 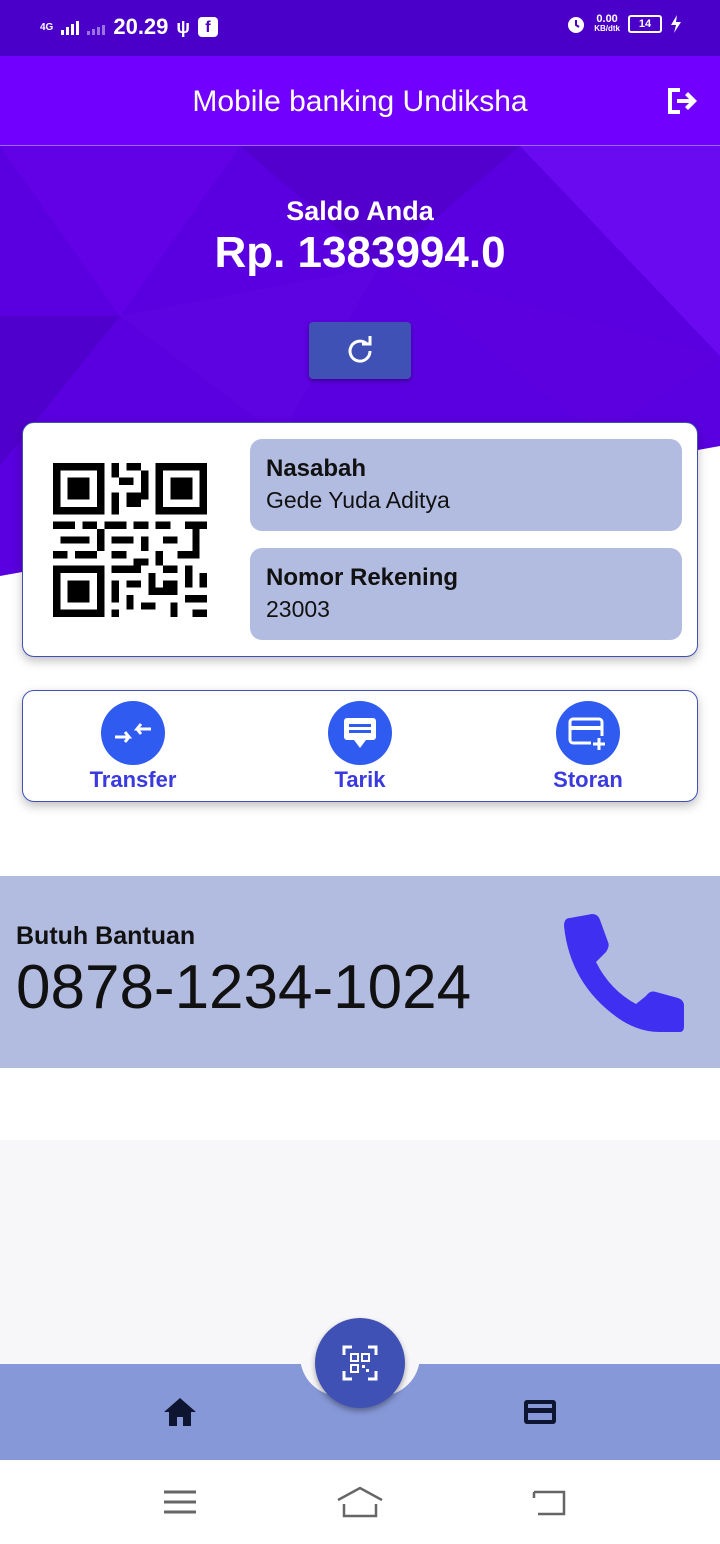 I want to click on app-bar: Mobile banking Undiksha, so click(x=360, y=101).